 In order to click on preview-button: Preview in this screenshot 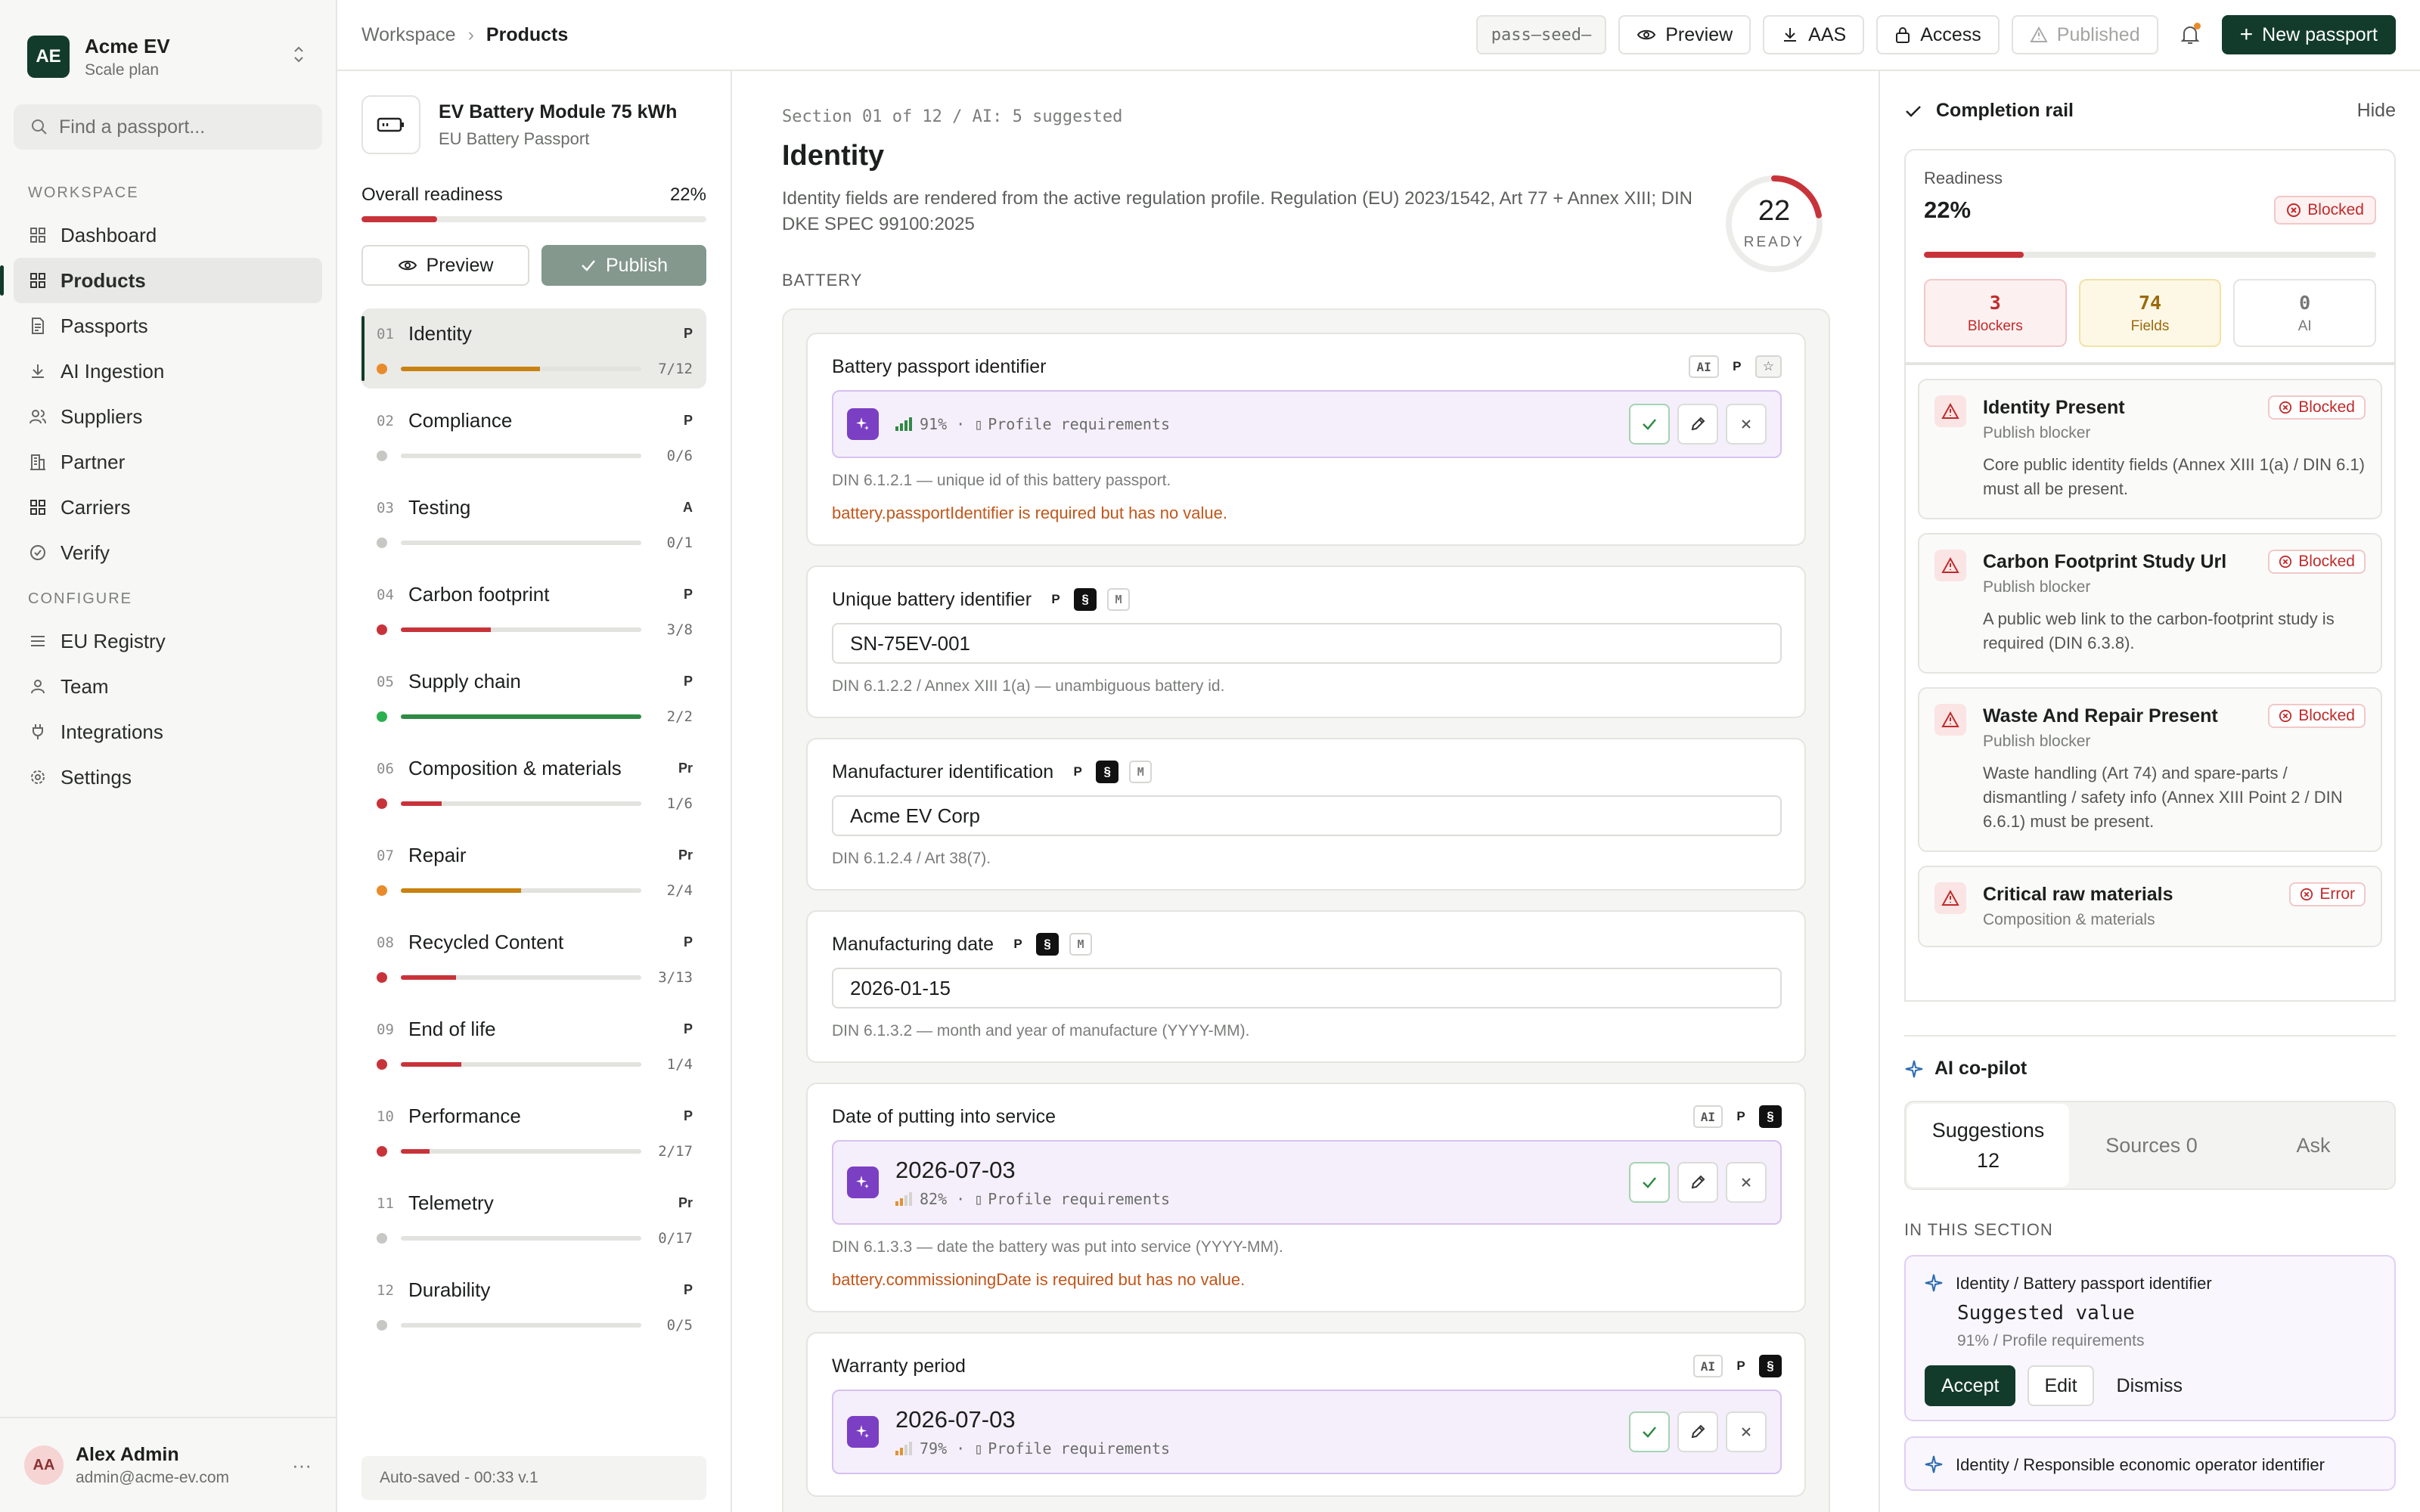, I will do `click(1684, 34)`.